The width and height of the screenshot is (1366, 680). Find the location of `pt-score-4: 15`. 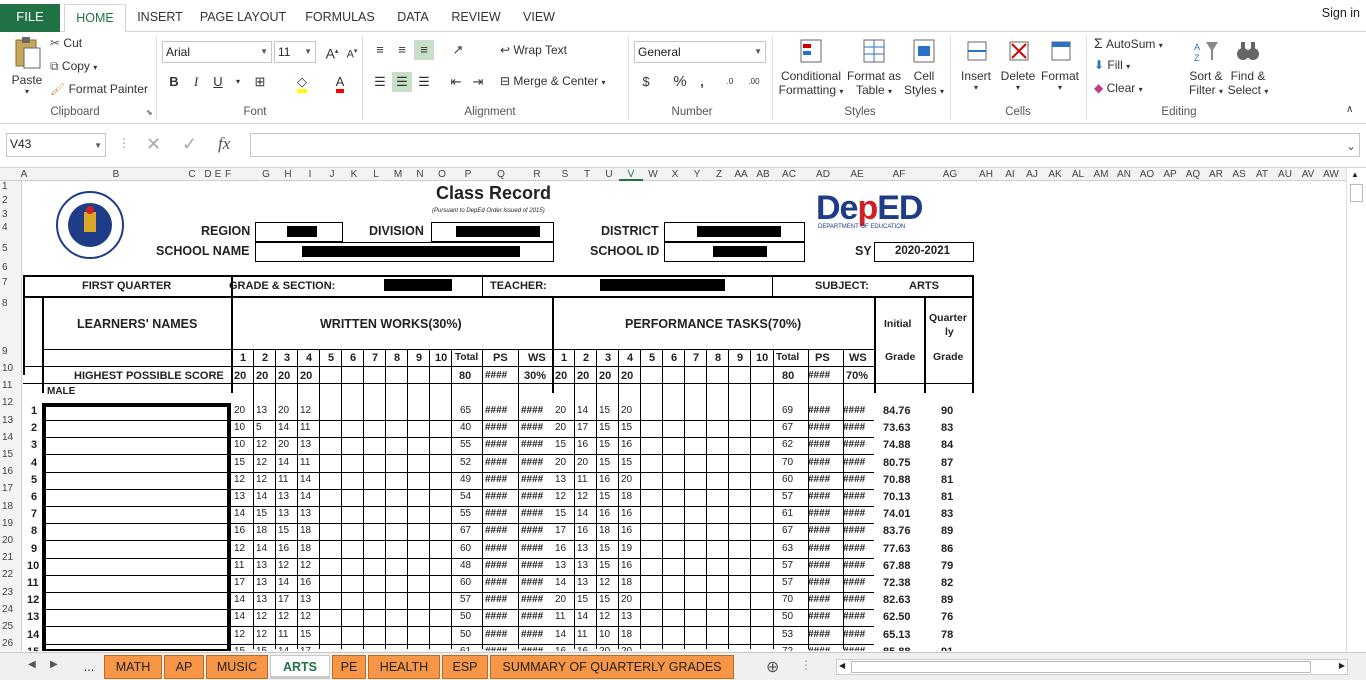

pt-score-4: 15 is located at coordinates (626, 427).